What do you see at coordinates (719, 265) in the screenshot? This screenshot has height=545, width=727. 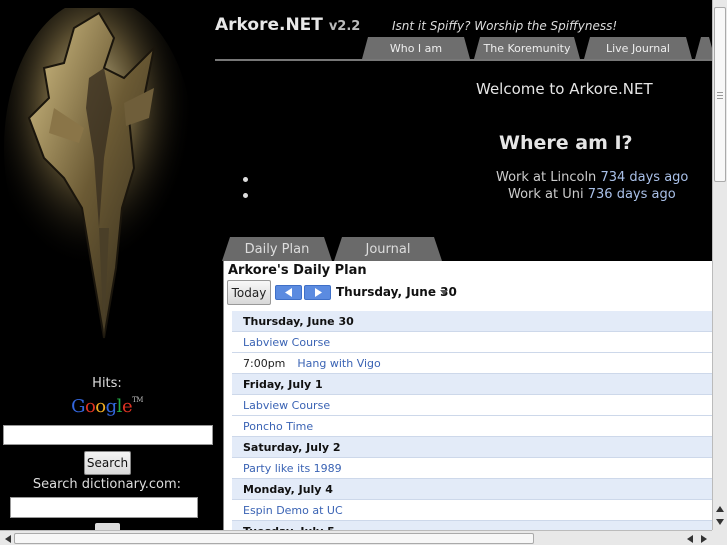 I see `vertical-scrollbar` at bounding box center [719, 265].